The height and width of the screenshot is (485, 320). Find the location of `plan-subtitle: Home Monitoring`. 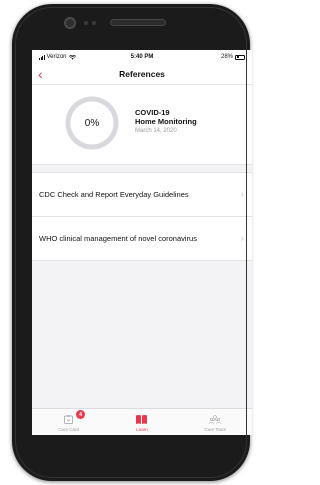

plan-subtitle: Home Monitoring is located at coordinates (166, 121).